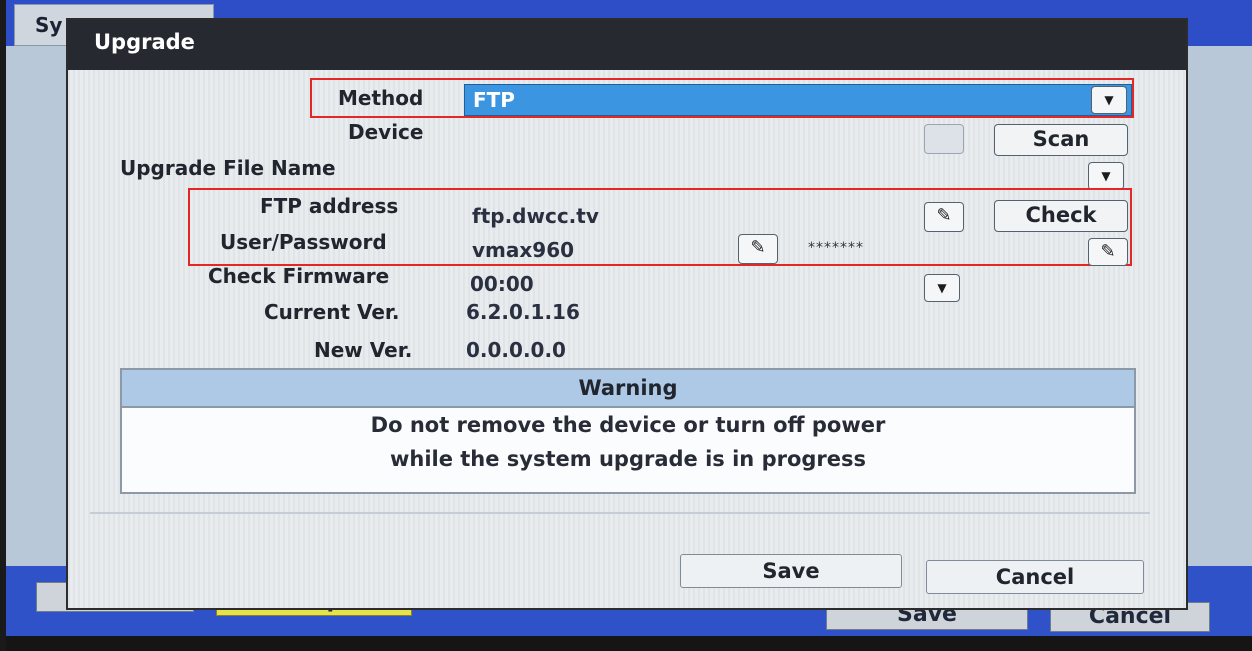  What do you see at coordinates (628, 459) in the screenshot?
I see `warning-line-2: while the system upgrade is in progress` at bounding box center [628, 459].